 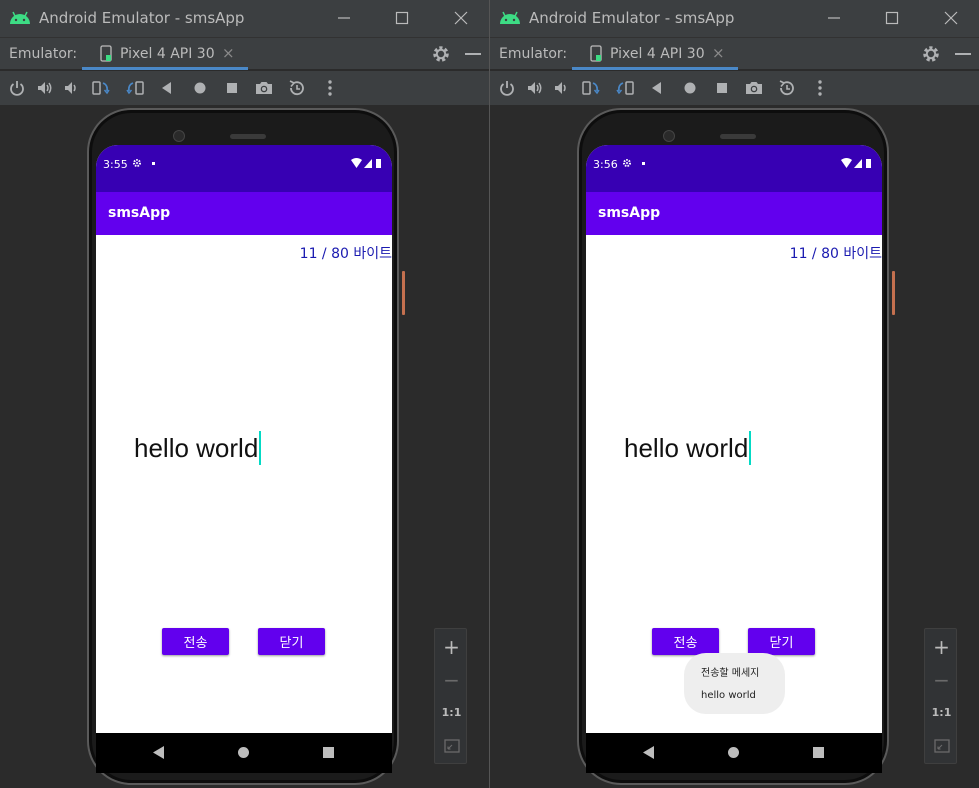 What do you see at coordinates (378, 163) in the screenshot?
I see `battery-icon` at bounding box center [378, 163].